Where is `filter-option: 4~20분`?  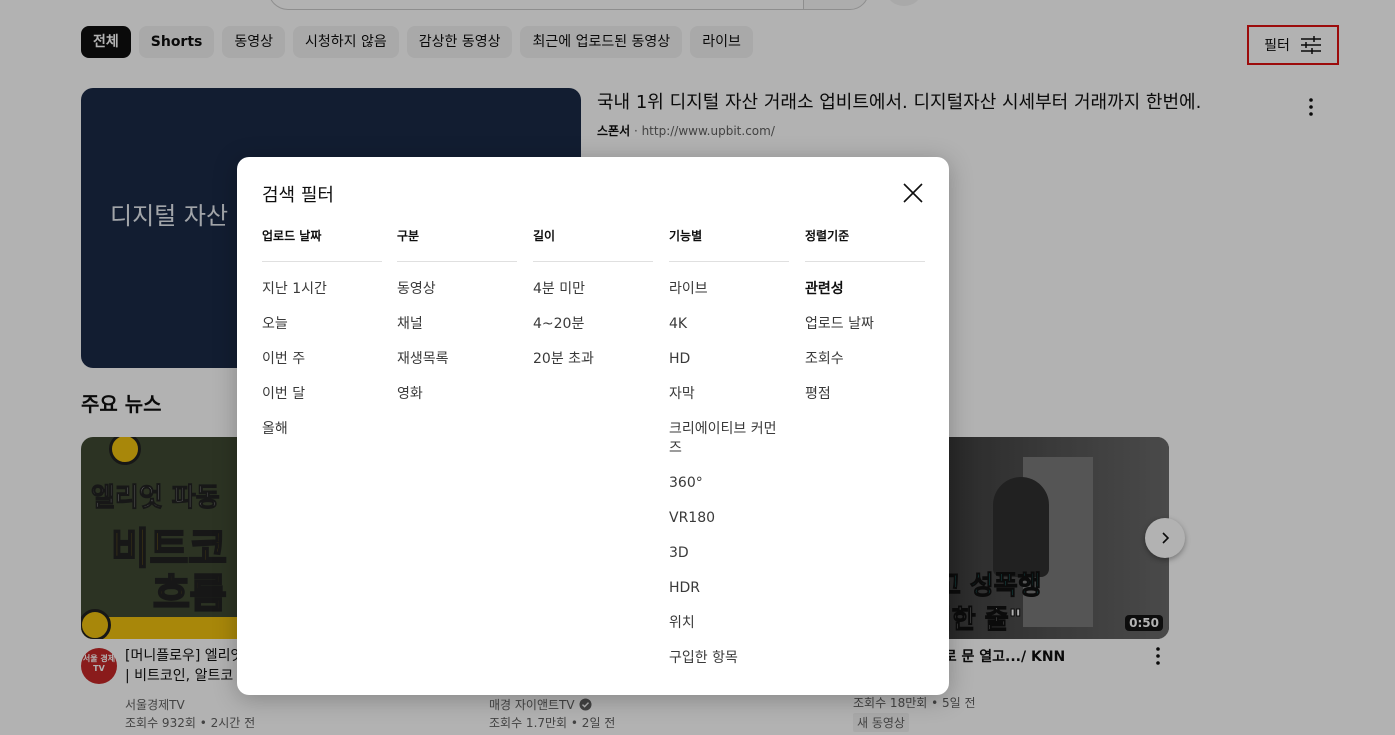
filter-option: 4~20분 is located at coordinates (593, 324).